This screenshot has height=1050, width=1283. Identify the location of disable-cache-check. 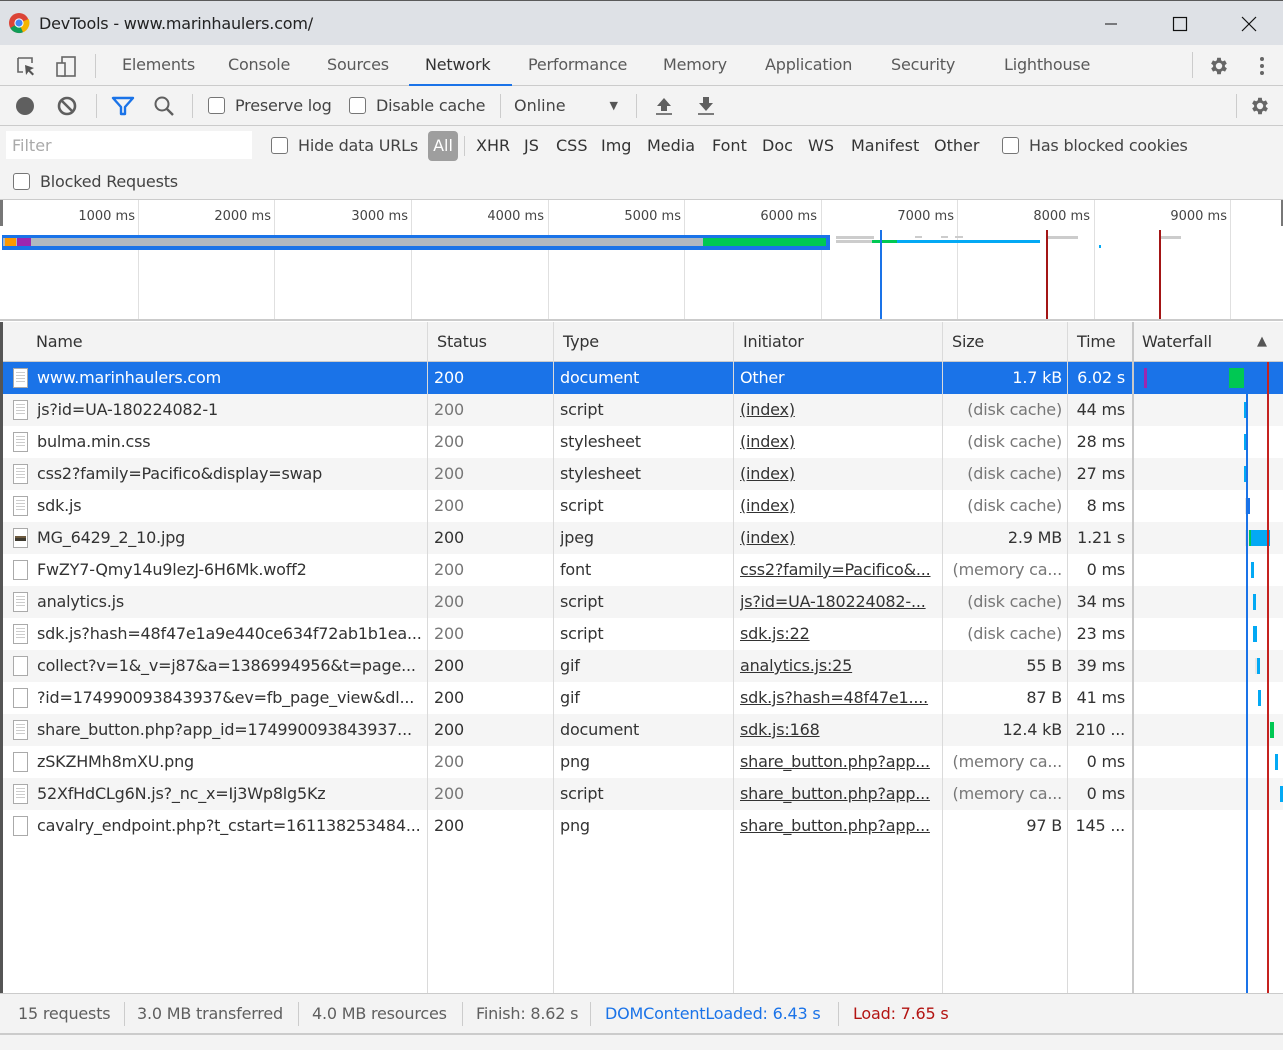
(357, 105).